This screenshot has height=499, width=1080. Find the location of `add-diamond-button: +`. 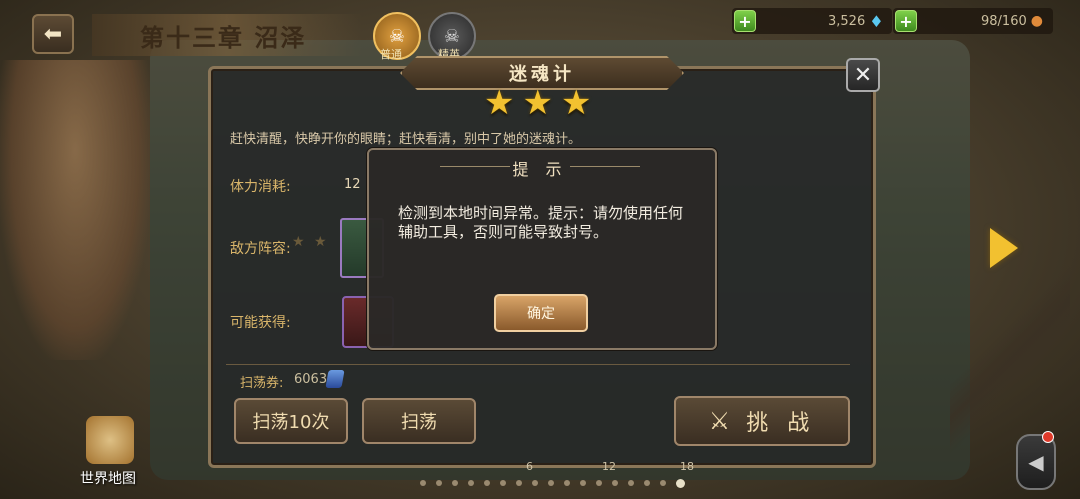

add-diamond-button: + is located at coordinates (745, 21).